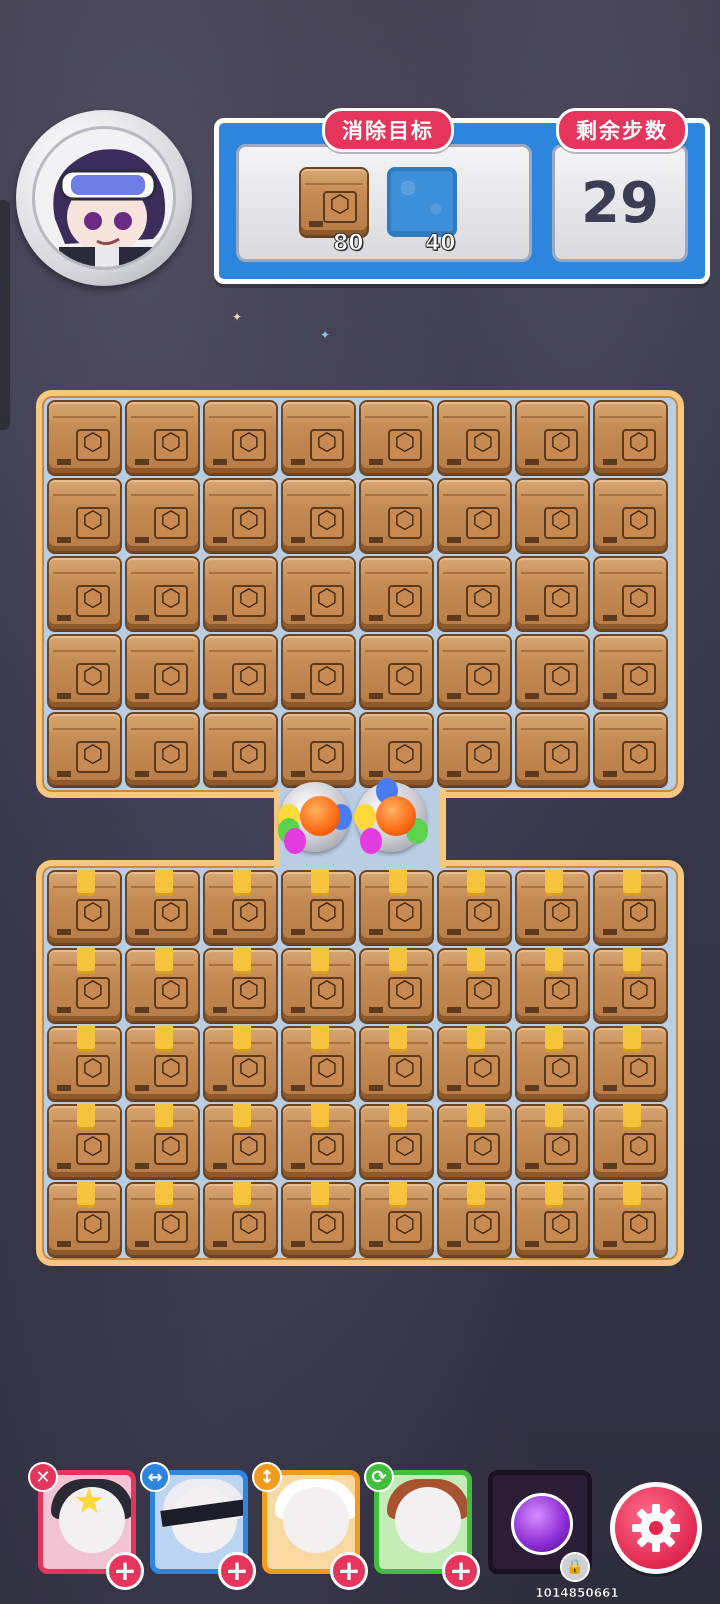 This screenshot has width=720, height=1604. What do you see at coordinates (461, 1571) in the screenshot?
I see `add-hero-4-button: +` at bounding box center [461, 1571].